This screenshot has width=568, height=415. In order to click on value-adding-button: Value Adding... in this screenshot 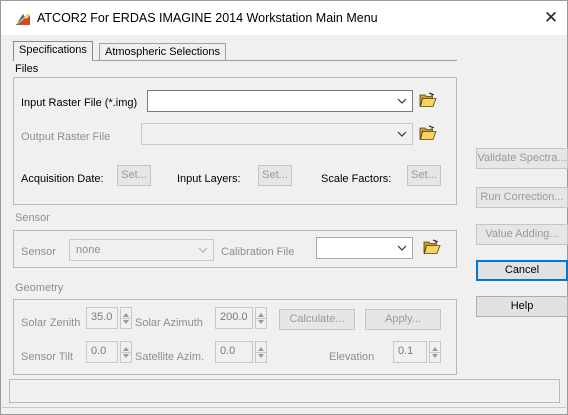, I will do `click(522, 234)`.